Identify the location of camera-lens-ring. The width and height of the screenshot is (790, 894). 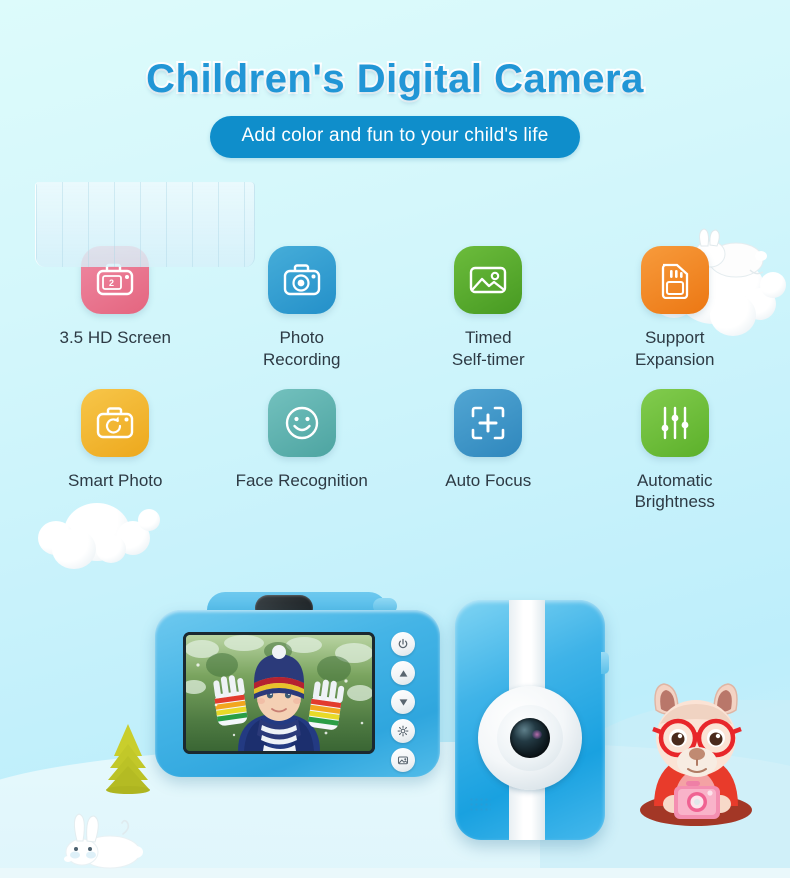
(530, 738).